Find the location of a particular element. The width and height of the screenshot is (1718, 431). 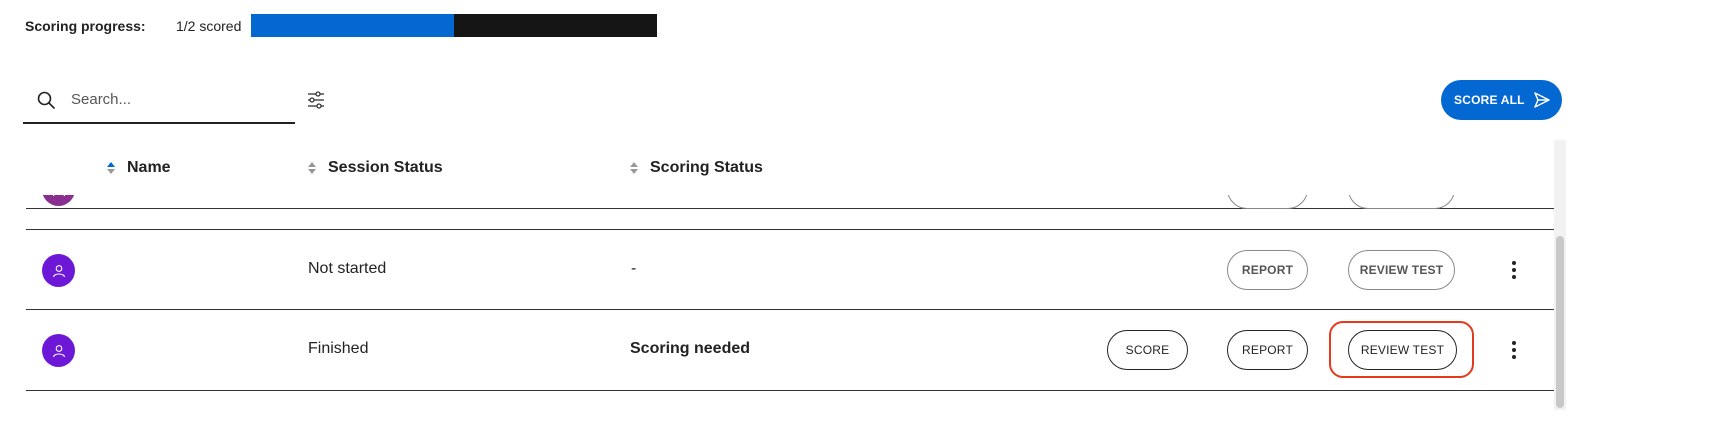

progress-bar-fill is located at coordinates (352, 25).